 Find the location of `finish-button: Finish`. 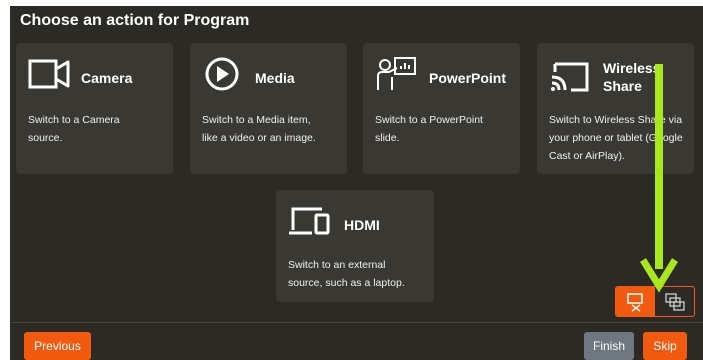

finish-button: Finish is located at coordinates (609, 346).